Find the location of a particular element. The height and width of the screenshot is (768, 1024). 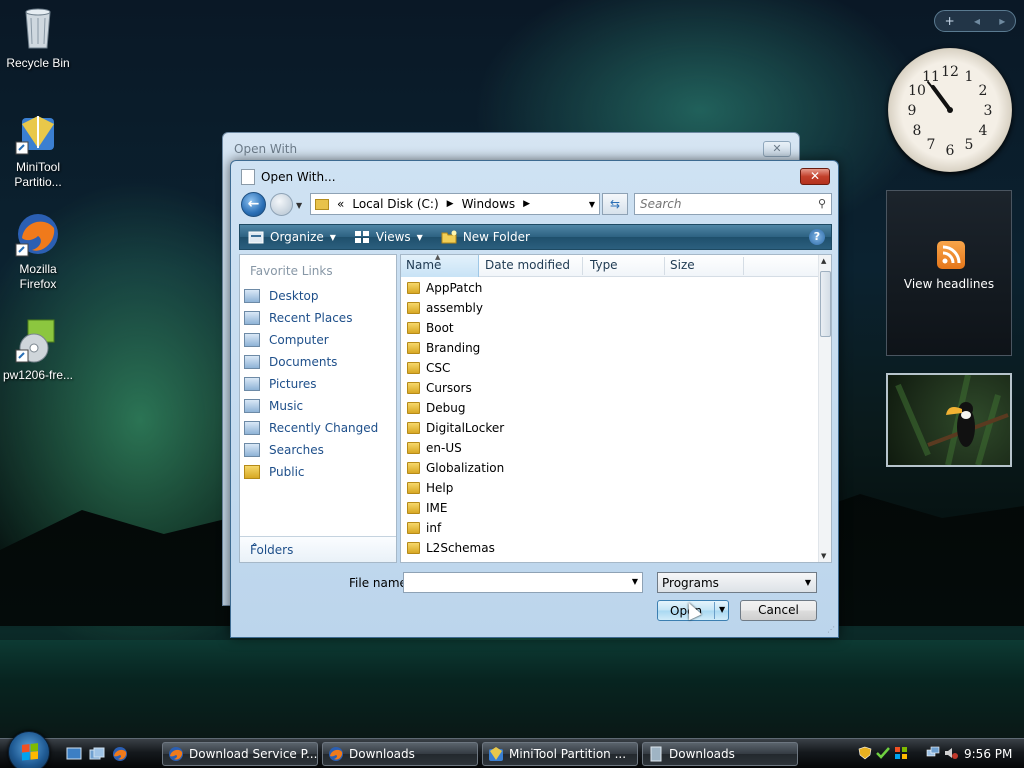

windows-flag-icon is located at coordinates (901, 753).